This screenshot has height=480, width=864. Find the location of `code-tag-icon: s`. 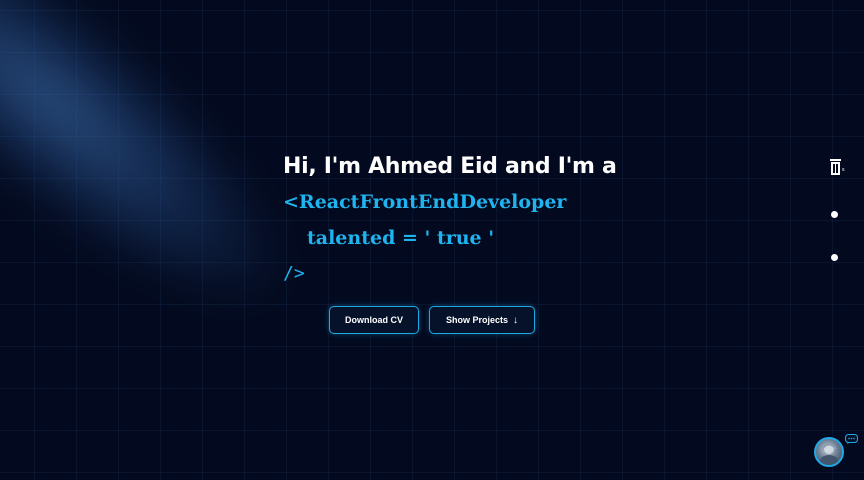

code-tag-icon: s is located at coordinates (836, 168).